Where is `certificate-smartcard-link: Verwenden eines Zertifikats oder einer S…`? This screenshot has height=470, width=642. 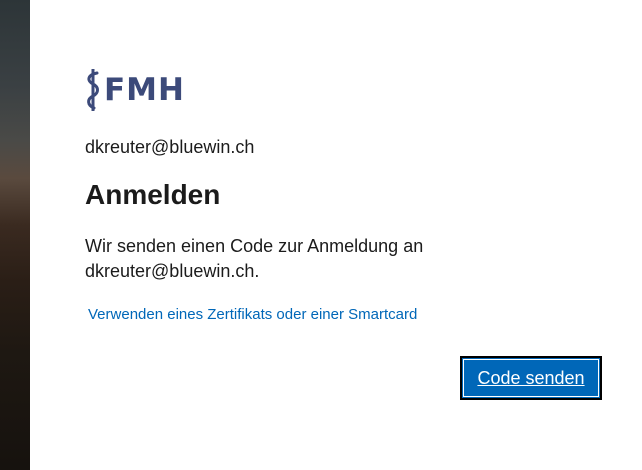 certificate-smartcard-link: Verwenden eines Zertifikats oder einer S… is located at coordinates (252, 314).